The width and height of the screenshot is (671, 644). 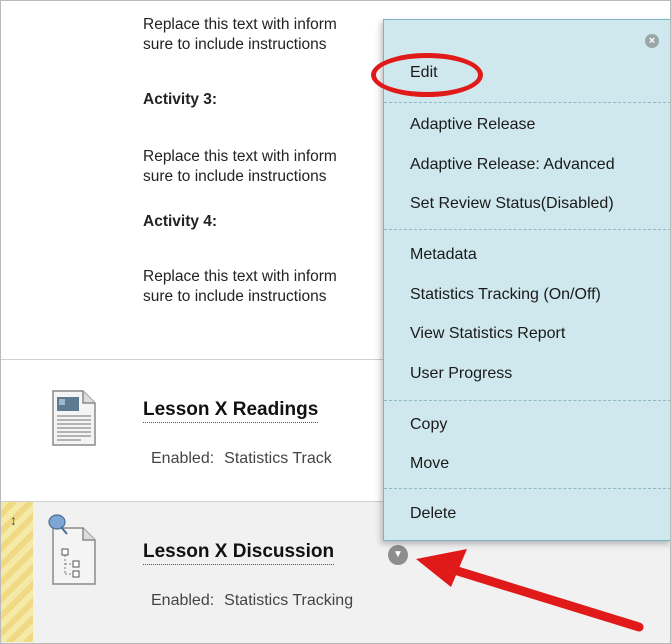 I want to click on menu-item-move: Move, so click(x=429, y=464).